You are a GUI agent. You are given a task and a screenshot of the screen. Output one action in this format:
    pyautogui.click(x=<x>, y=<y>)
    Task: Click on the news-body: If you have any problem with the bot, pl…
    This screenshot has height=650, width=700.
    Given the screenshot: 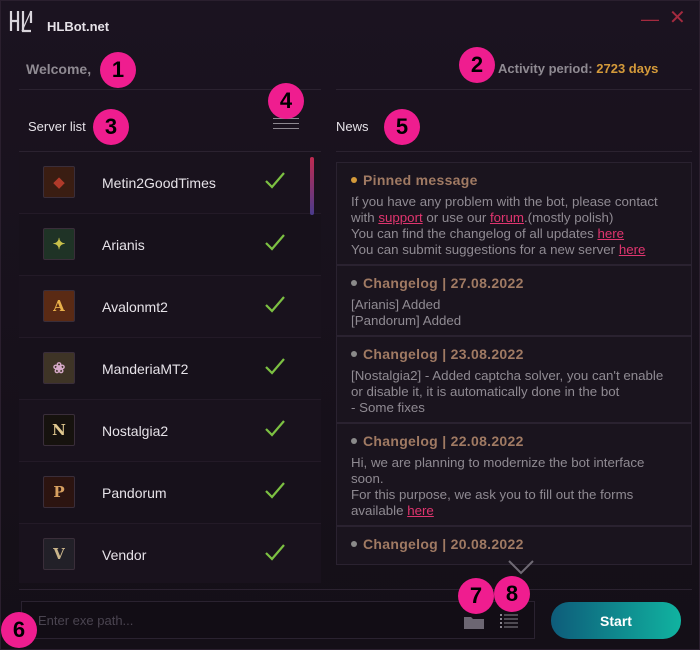 What is the action you would take?
    pyautogui.click(x=514, y=226)
    